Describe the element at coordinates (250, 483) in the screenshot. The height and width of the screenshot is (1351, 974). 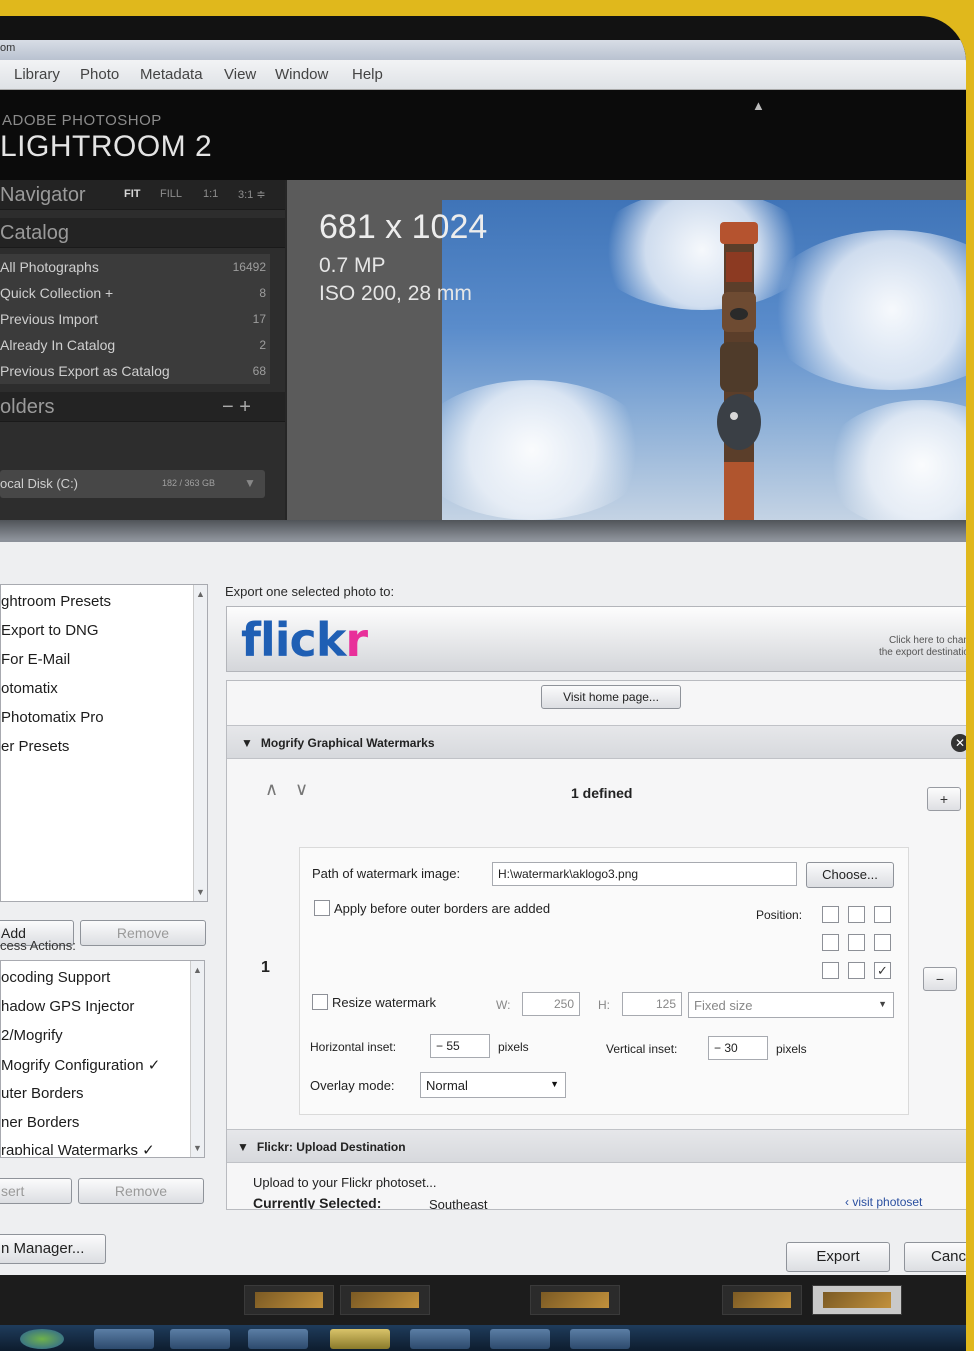
I see `disk-expand-icon: ▼` at that location.